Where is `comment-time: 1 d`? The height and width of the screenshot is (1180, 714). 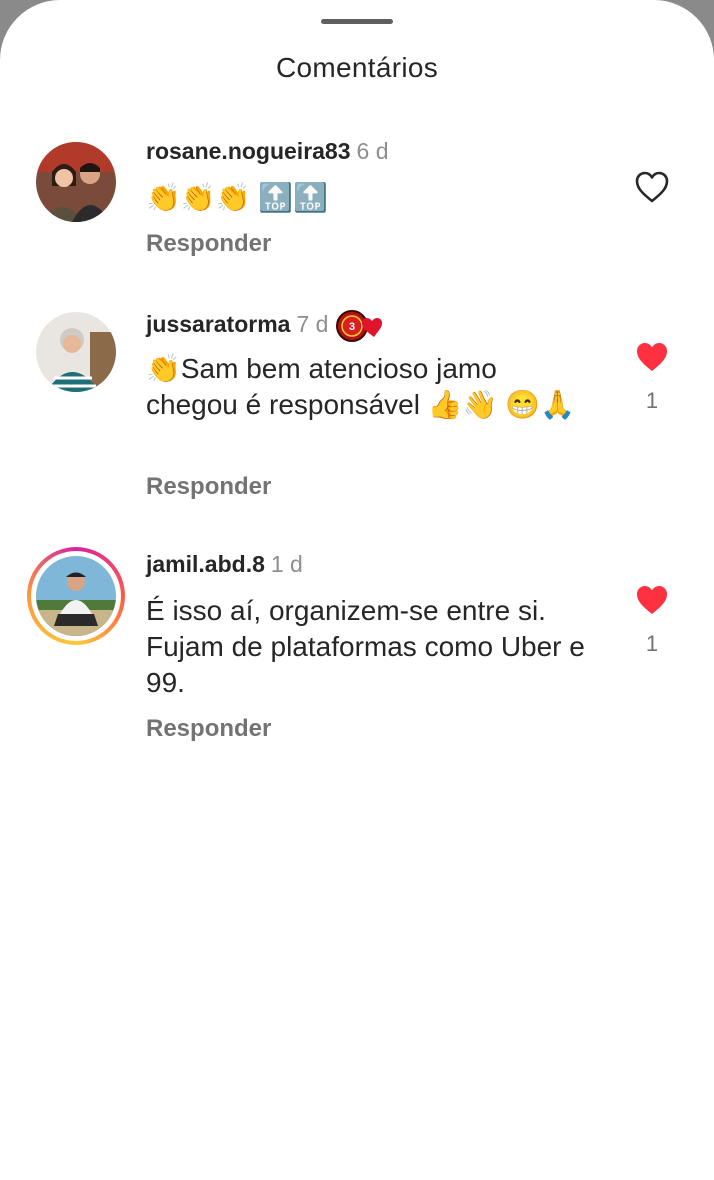 comment-time: 1 d is located at coordinates (286, 564).